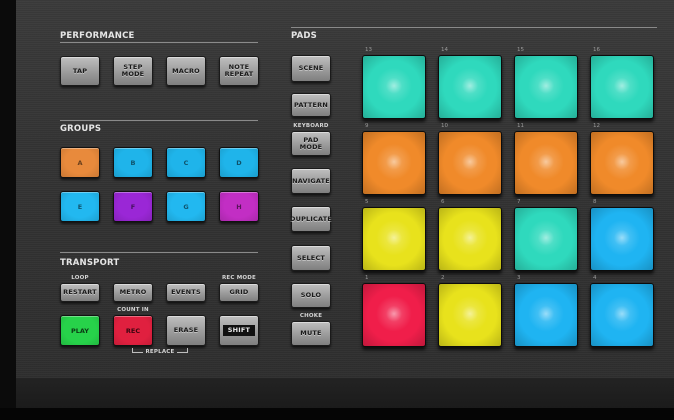 This screenshot has height=420, width=674. I want to click on macro-button: MACRO, so click(186, 71).